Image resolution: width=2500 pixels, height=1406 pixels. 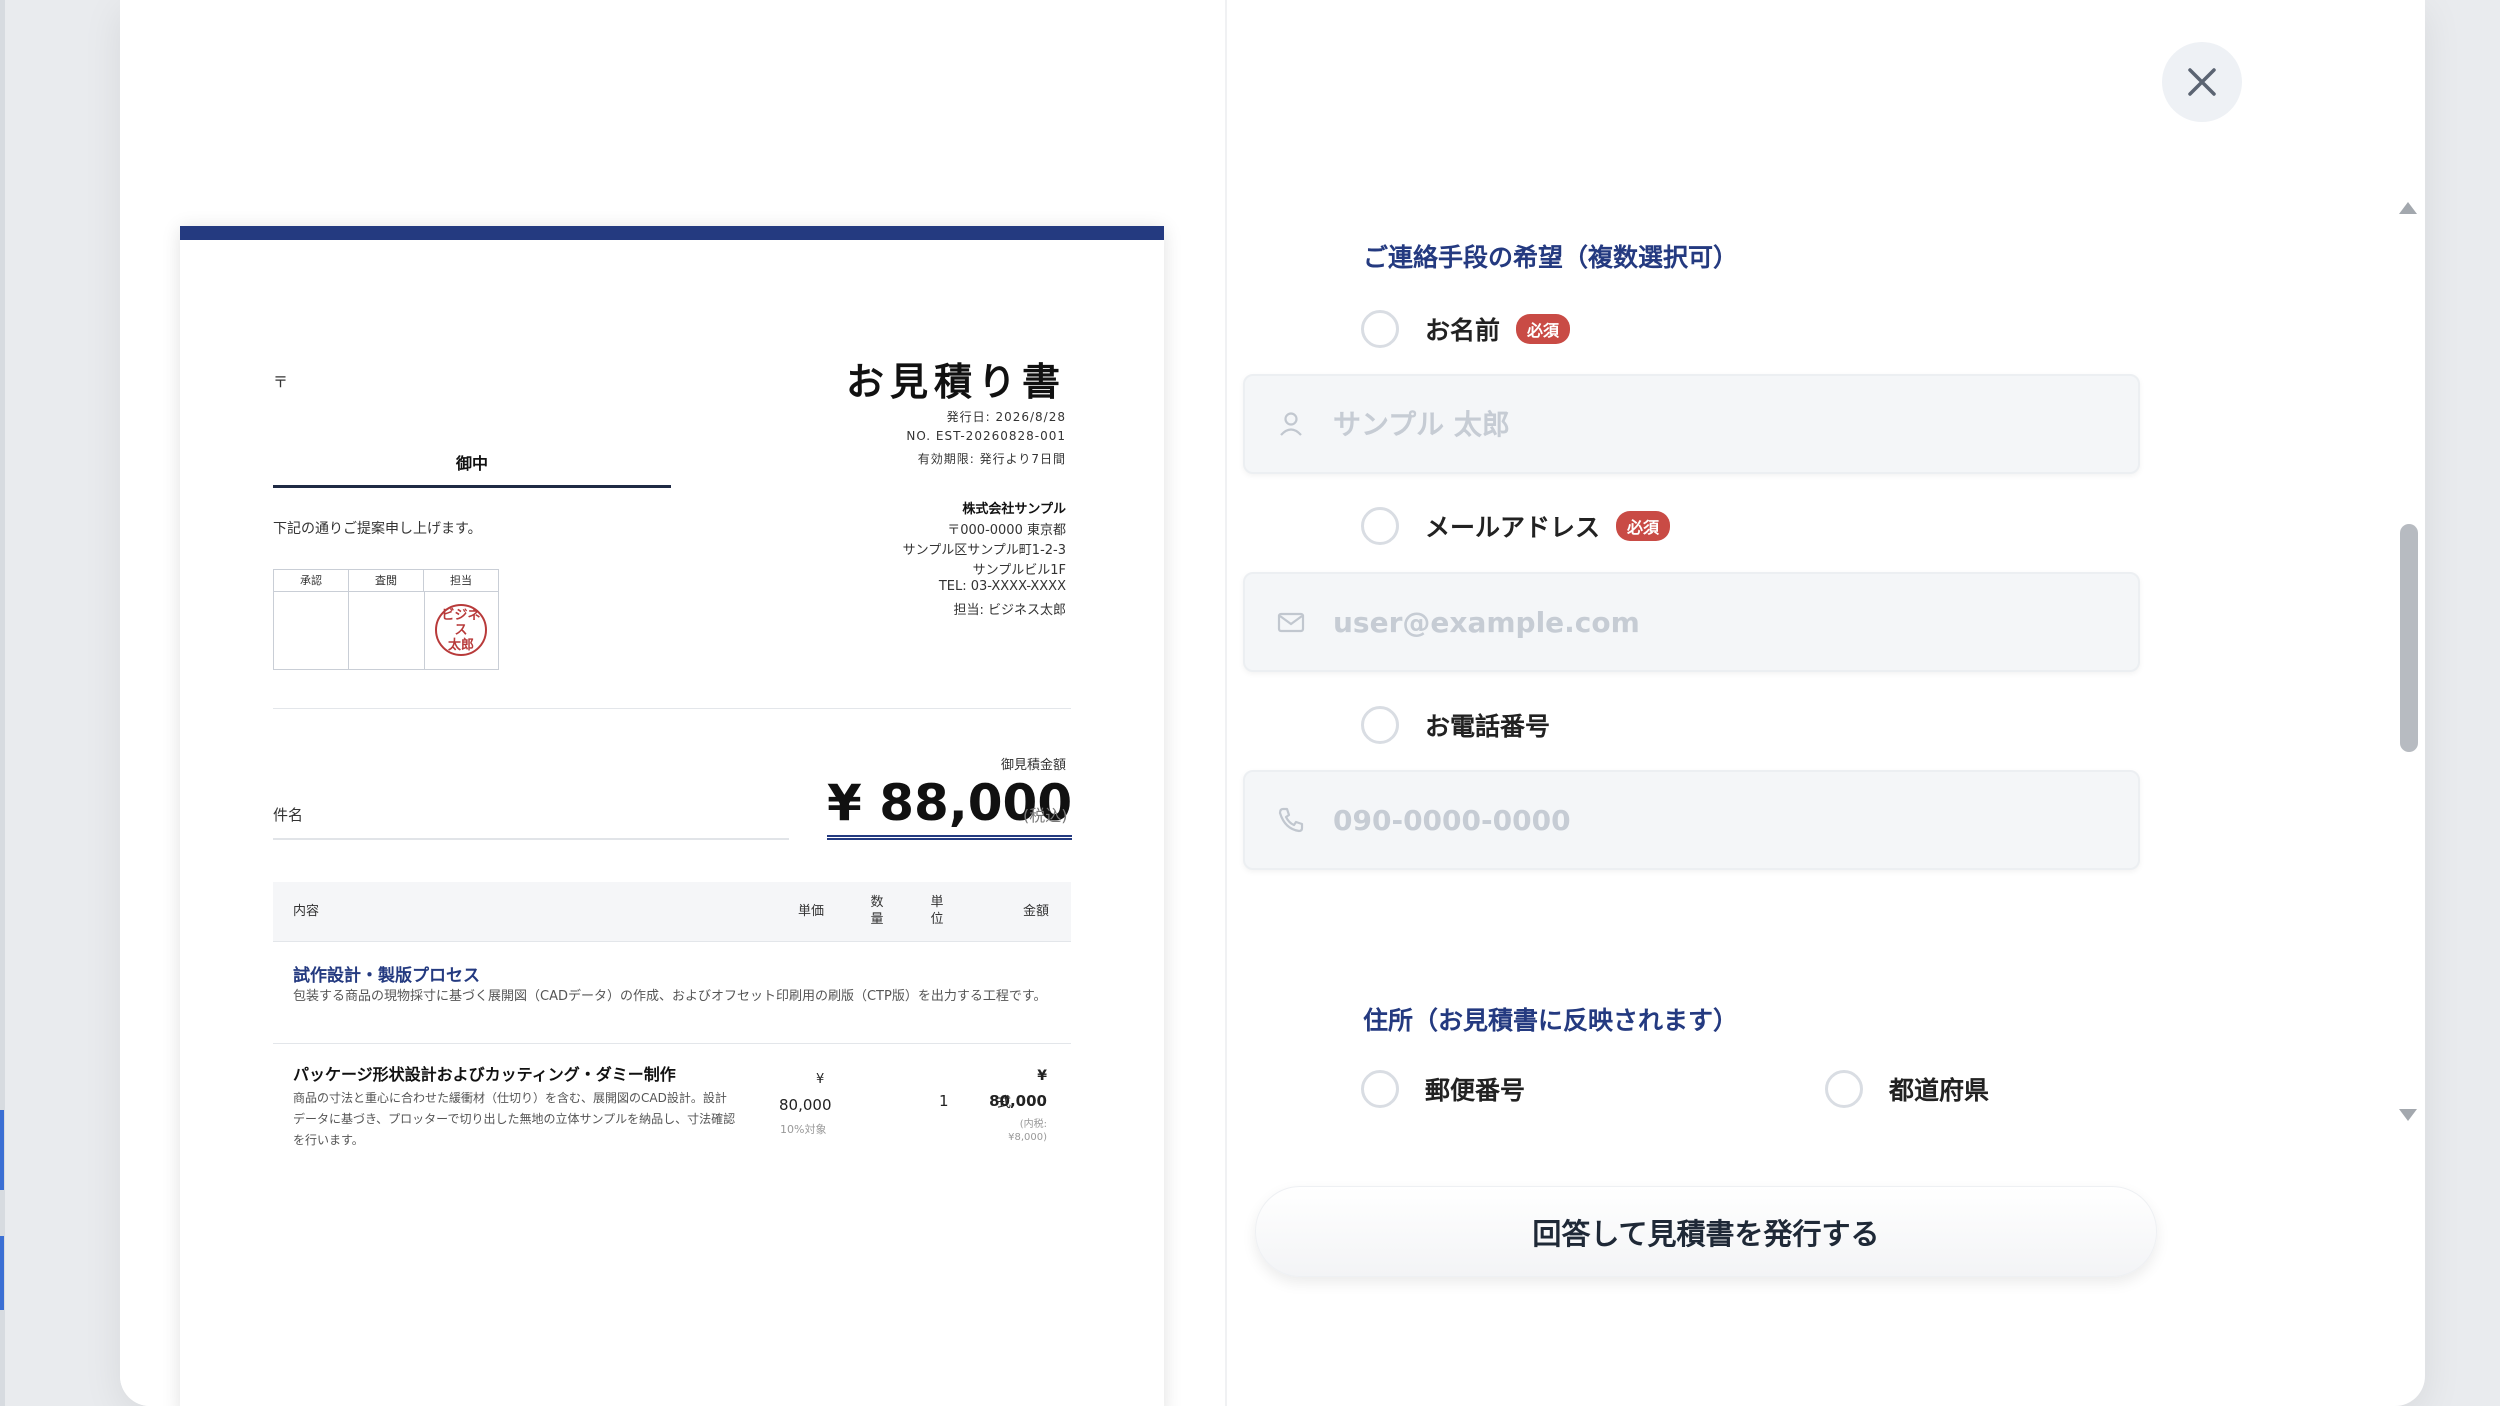 What do you see at coordinates (672, 708) in the screenshot?
I see `section-separator` at bounding box center [672, 708].